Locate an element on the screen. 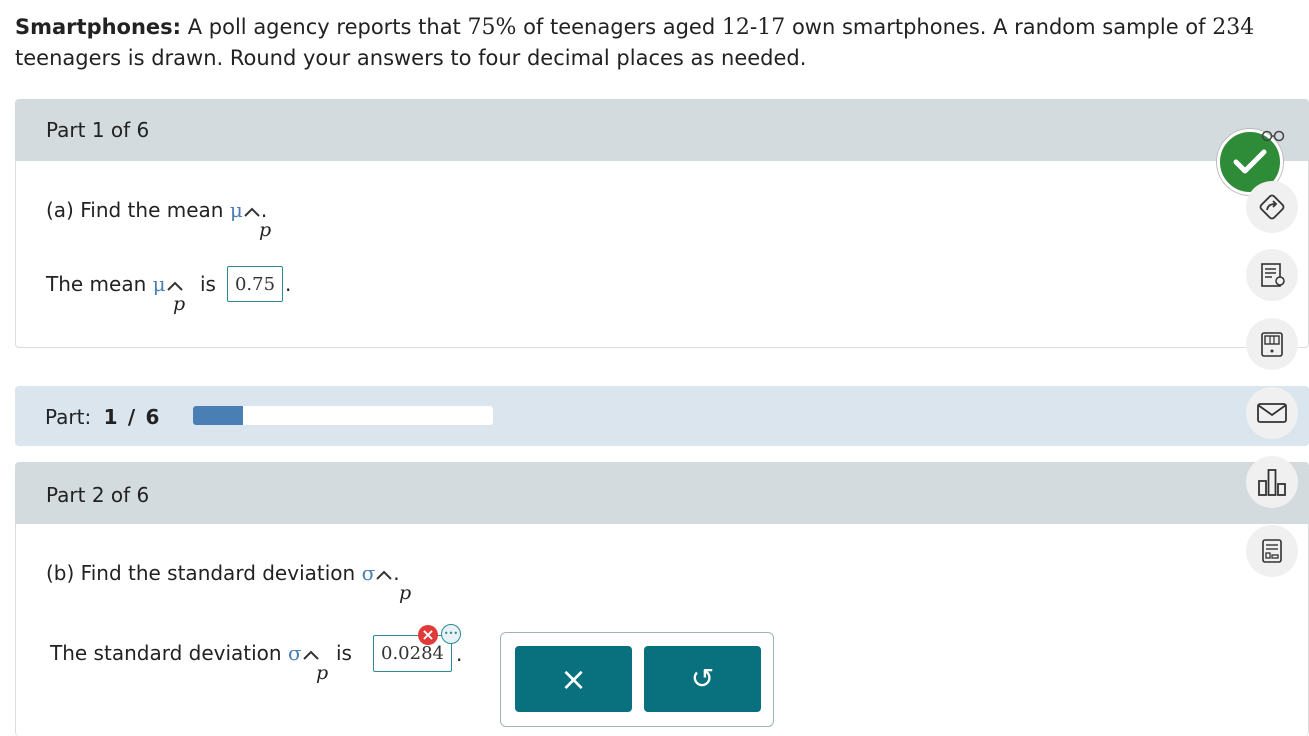 This screenshot has width=1309, height=736. sample-size: 234 is located at coordinates (1233, 27).